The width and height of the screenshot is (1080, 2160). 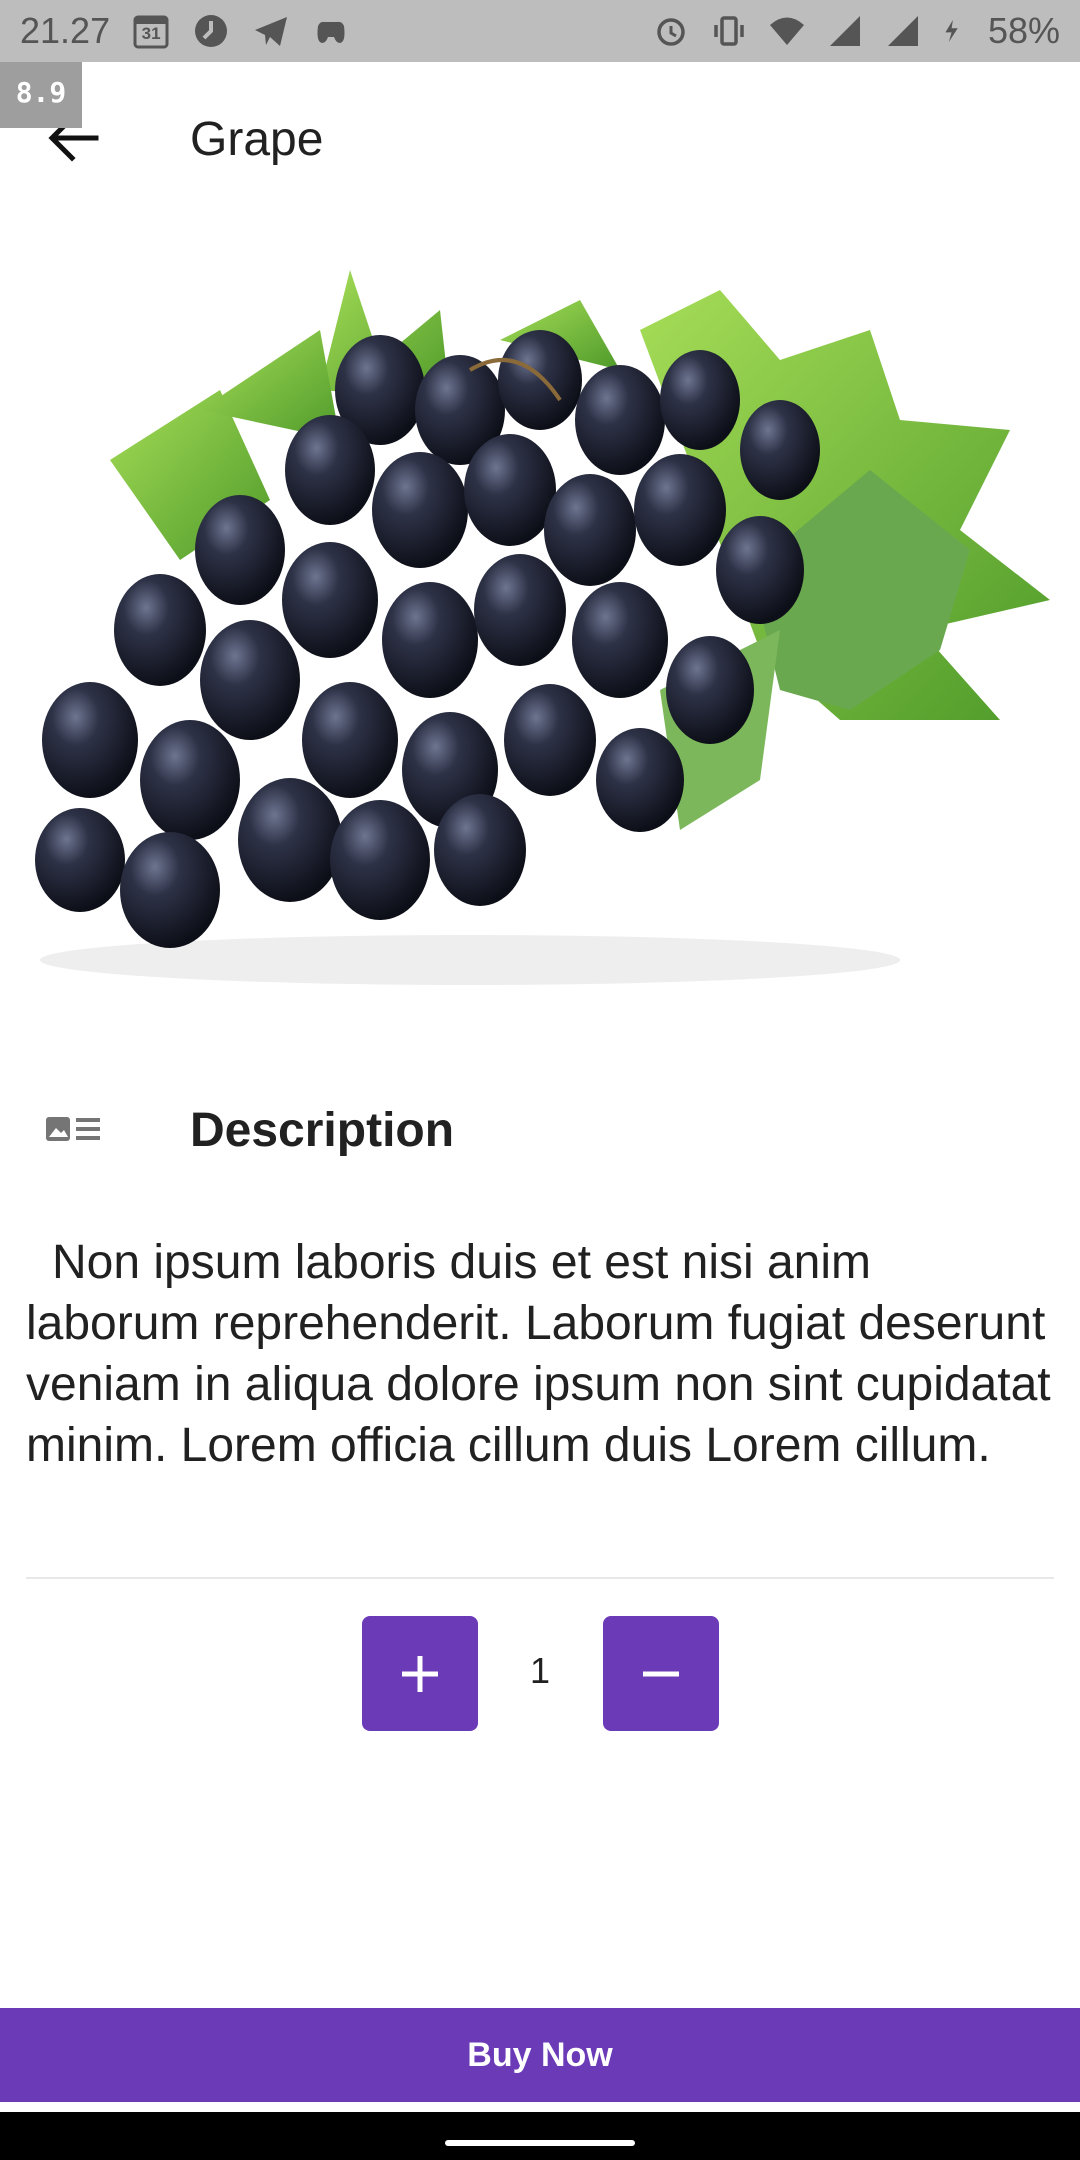 I want to click on minus-icon, so click(x=661, y=1673).